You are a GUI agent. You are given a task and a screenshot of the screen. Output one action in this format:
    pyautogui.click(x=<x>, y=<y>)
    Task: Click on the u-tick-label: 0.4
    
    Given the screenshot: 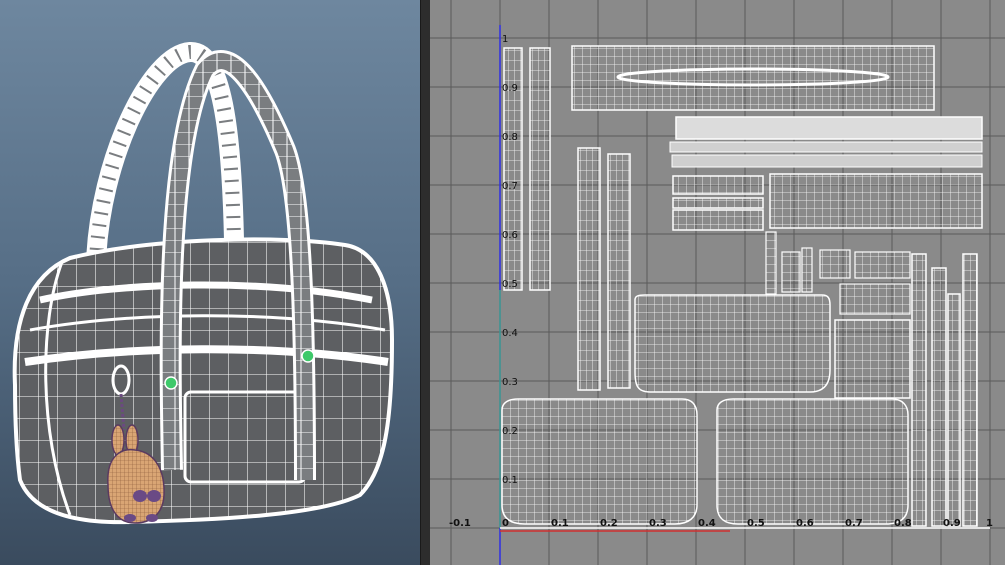 What is the action you would take?
    pyautogui.click(x=707, y=523)
    